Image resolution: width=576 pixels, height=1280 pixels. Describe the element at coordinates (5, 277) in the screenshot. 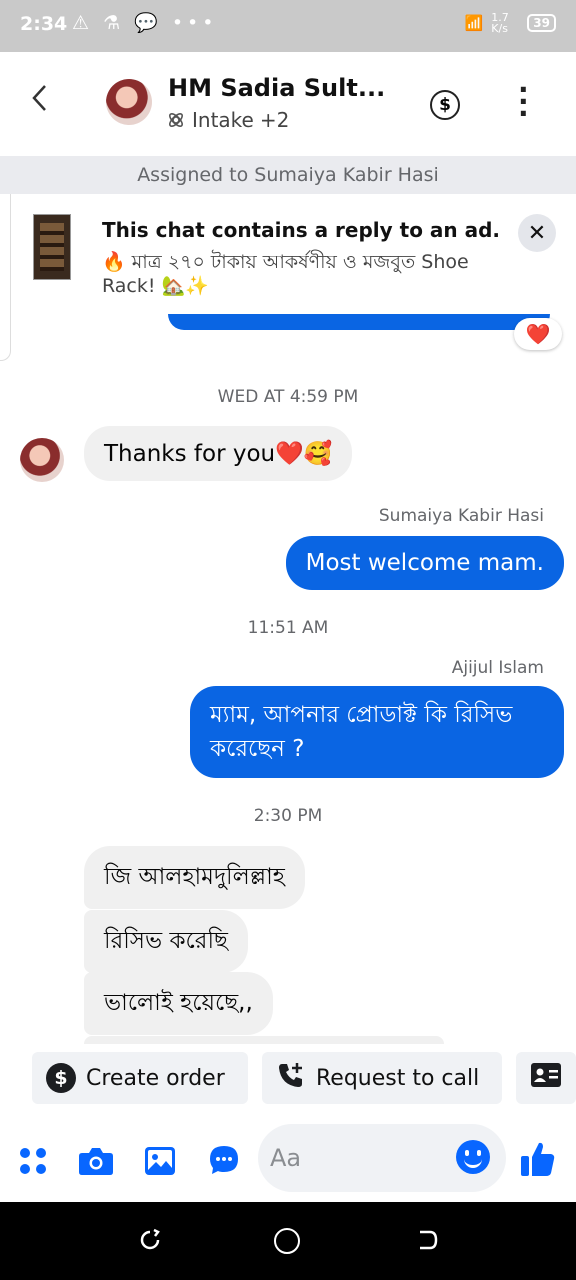

I see `divider` at that location.